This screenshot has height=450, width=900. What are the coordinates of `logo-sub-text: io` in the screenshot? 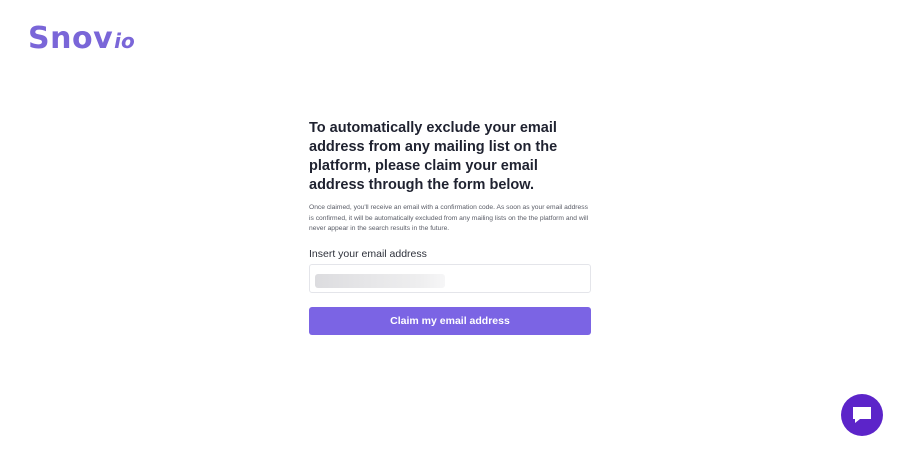 It's located at (124, 41).